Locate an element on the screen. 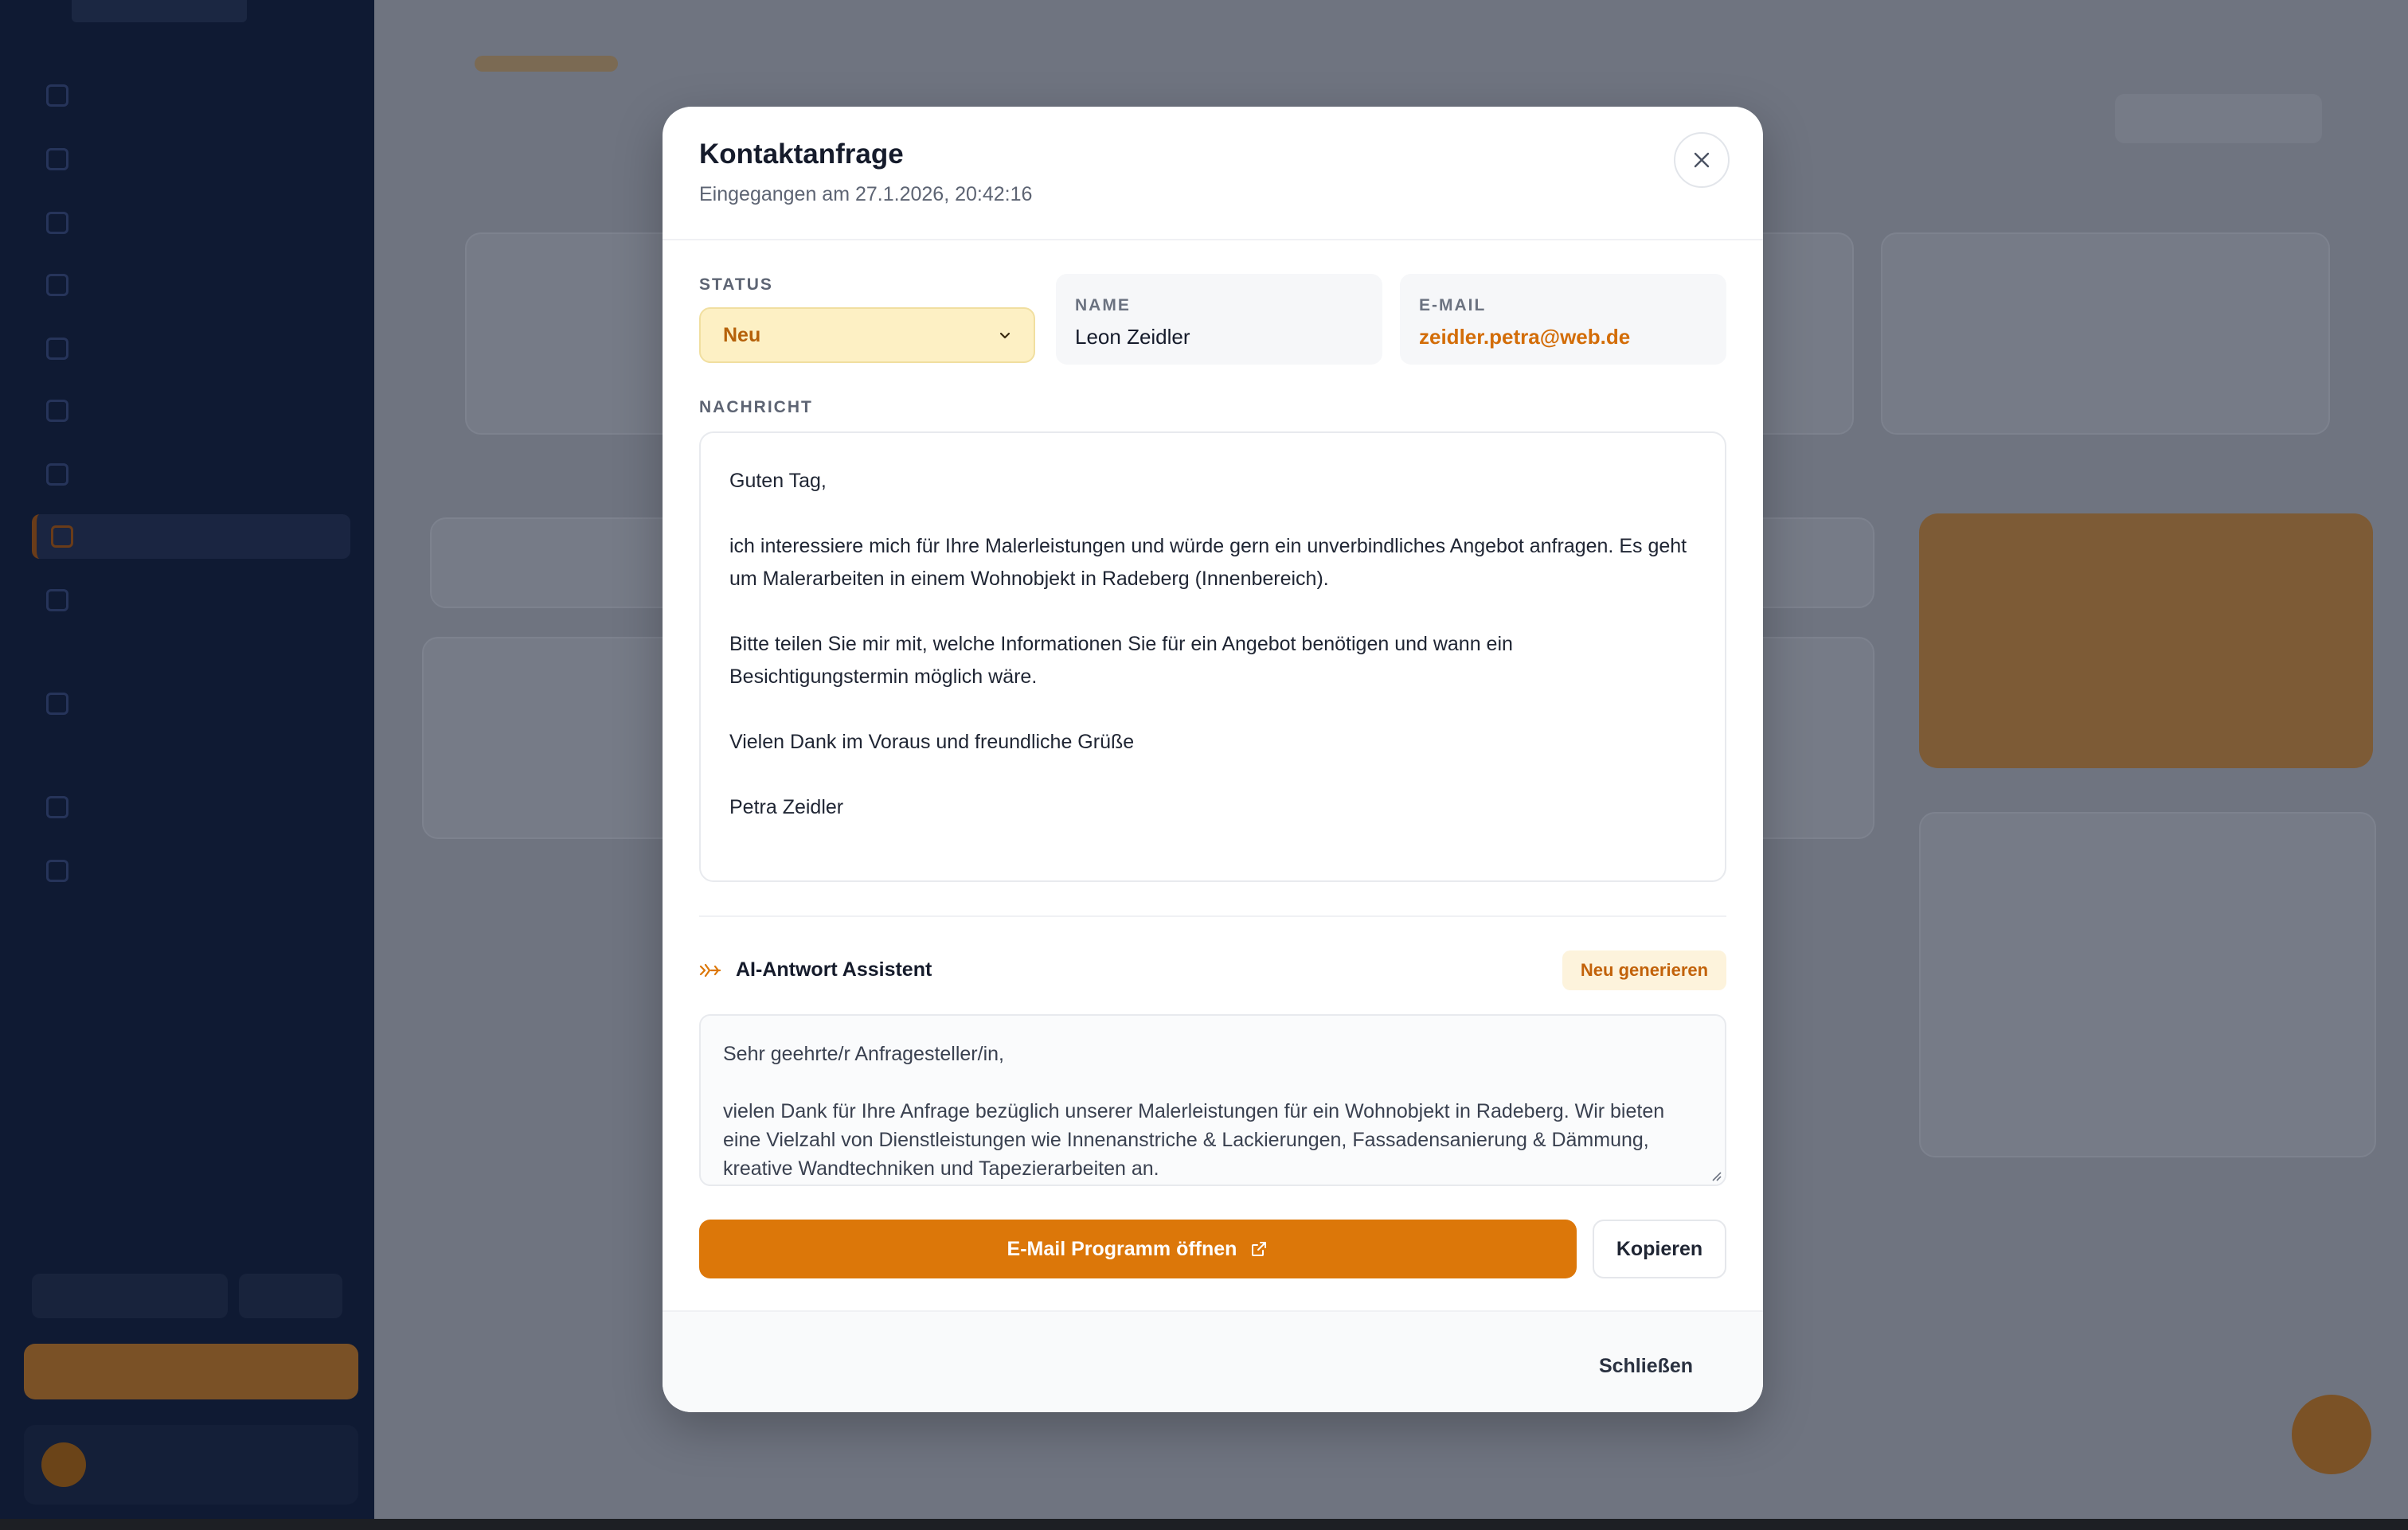 This screenshot has height=1530, width=2408. open-mail-button: E-Mail Programm öffnen is located at coordinates (1138, 1249).